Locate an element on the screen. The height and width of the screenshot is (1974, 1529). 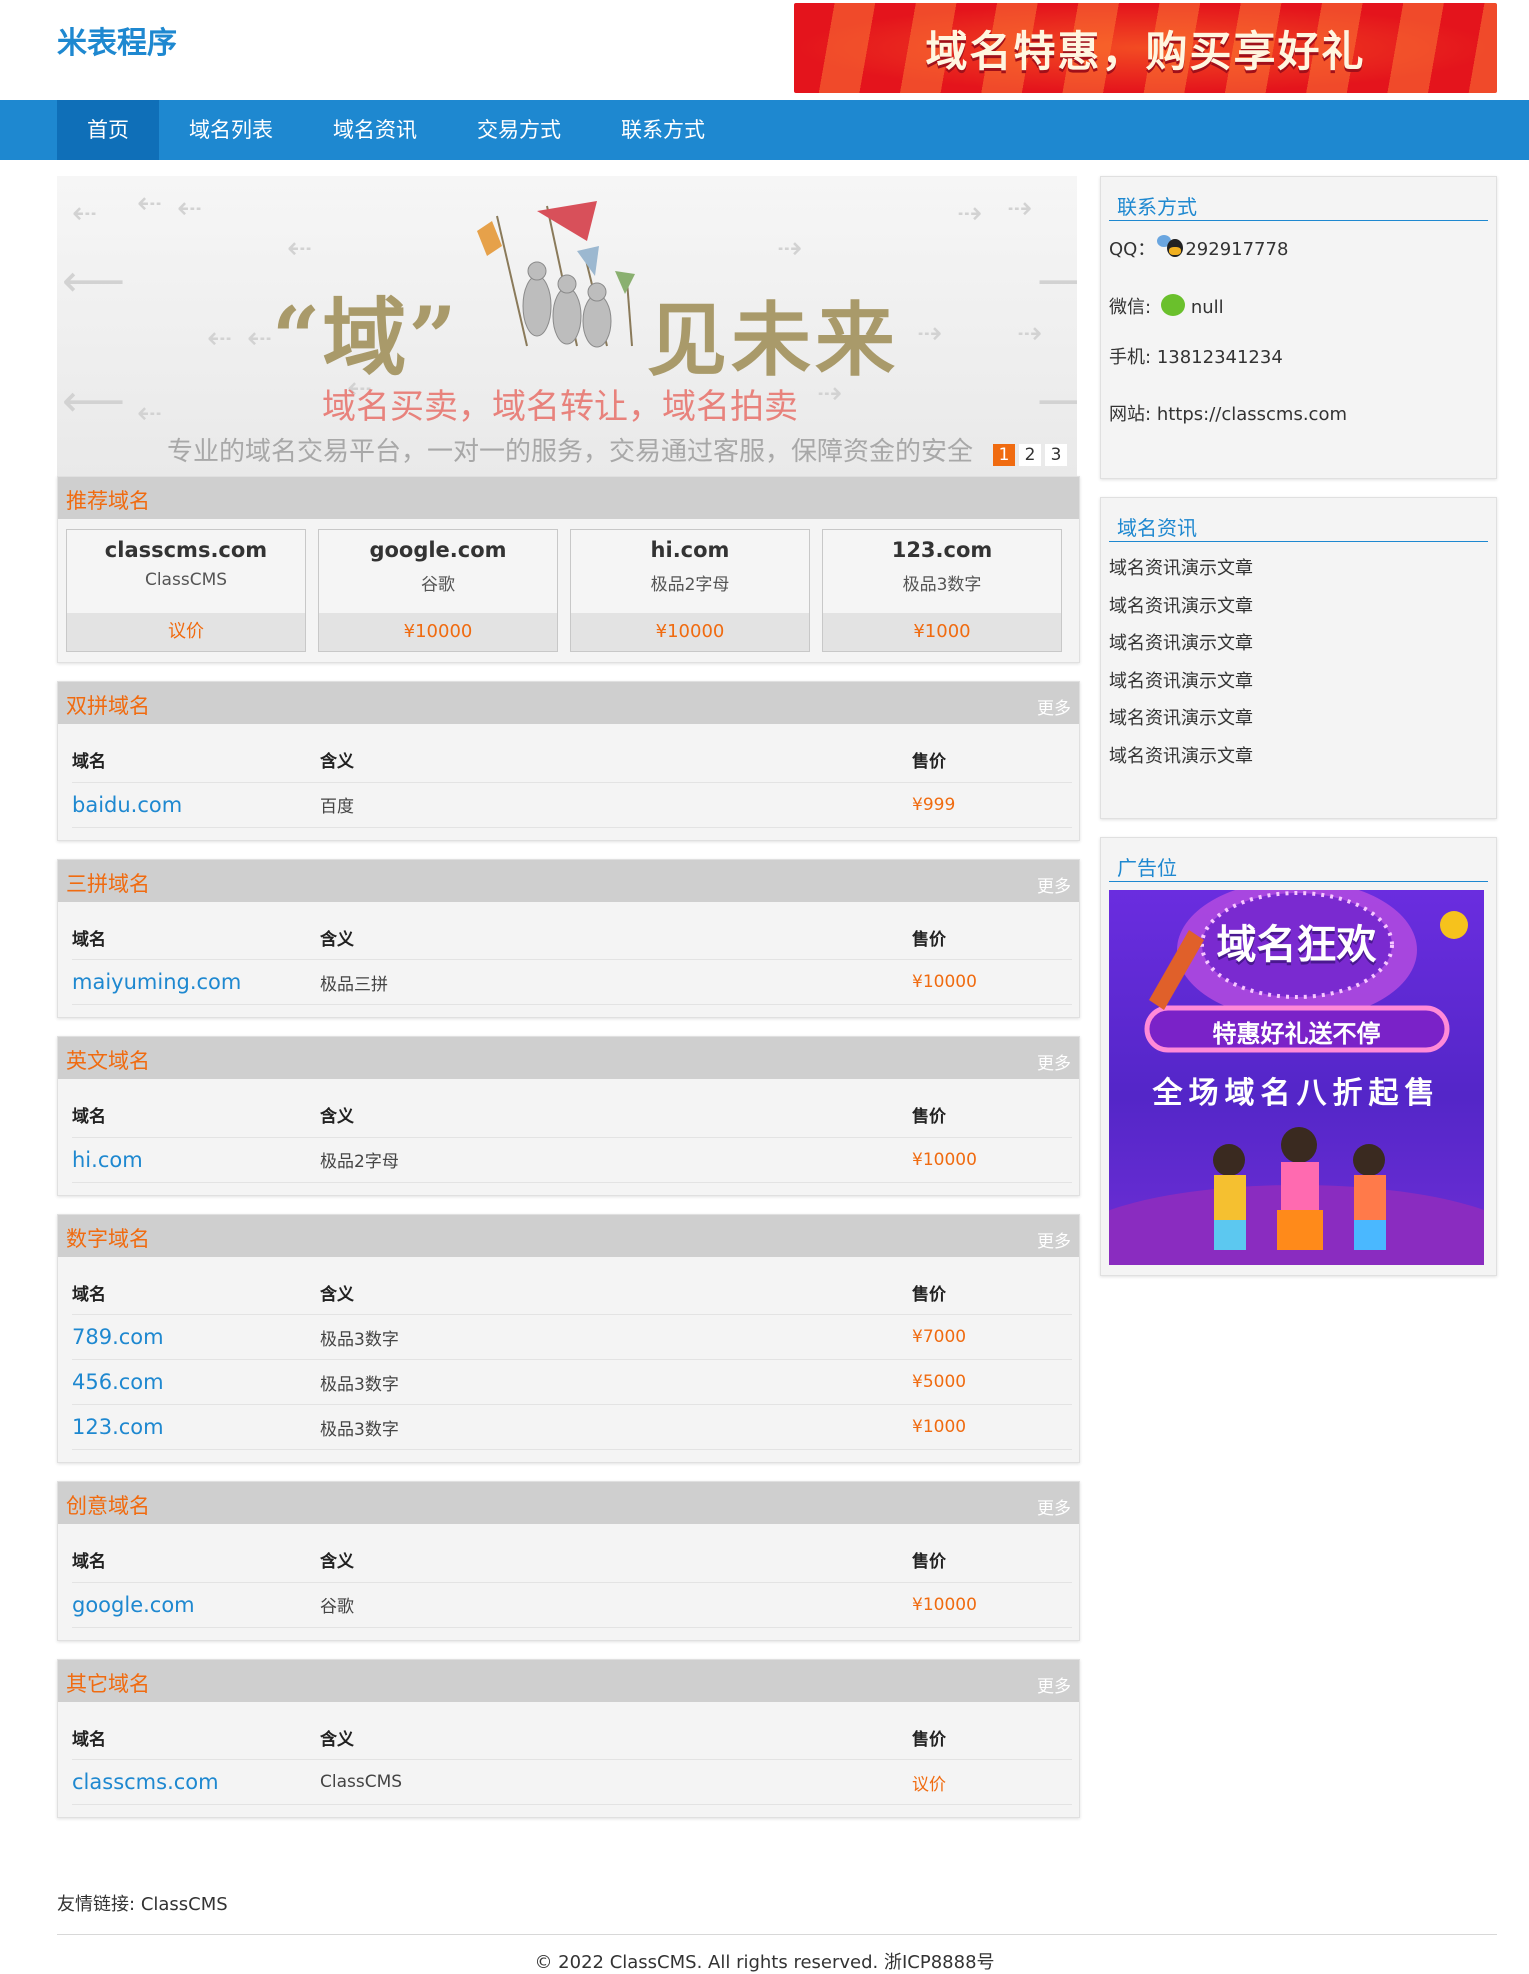
recommended-card: hi.com 极品2字母 ¥10000 is located at coordinates (690, 590).